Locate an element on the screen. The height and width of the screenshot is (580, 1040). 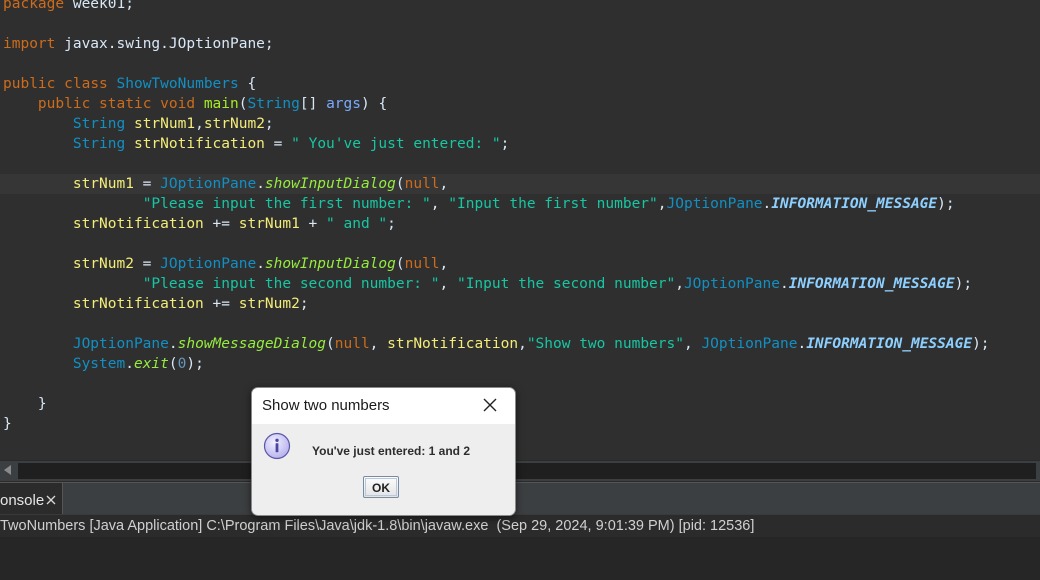
code-line: package week01; is located at coordinates (68, 7).